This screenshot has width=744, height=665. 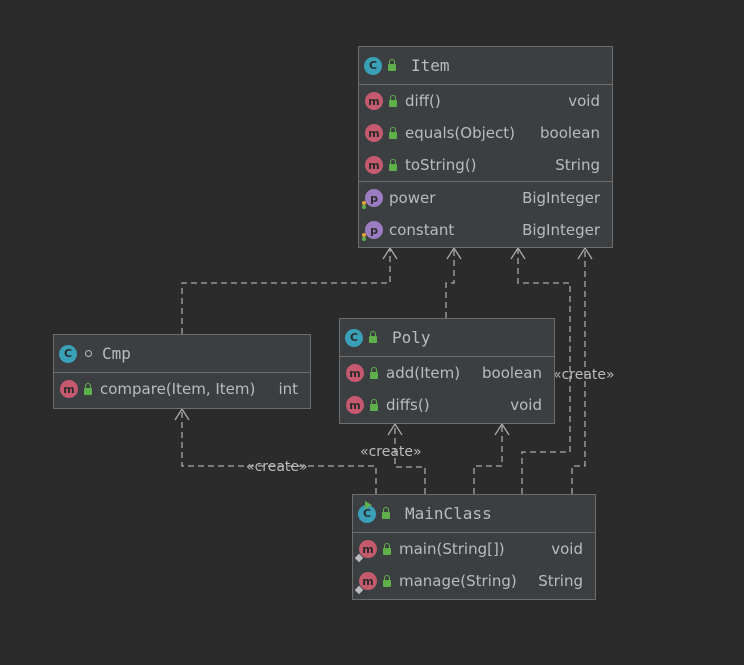 I want to click on method-name: diffs(), so click(x=408, y=405).